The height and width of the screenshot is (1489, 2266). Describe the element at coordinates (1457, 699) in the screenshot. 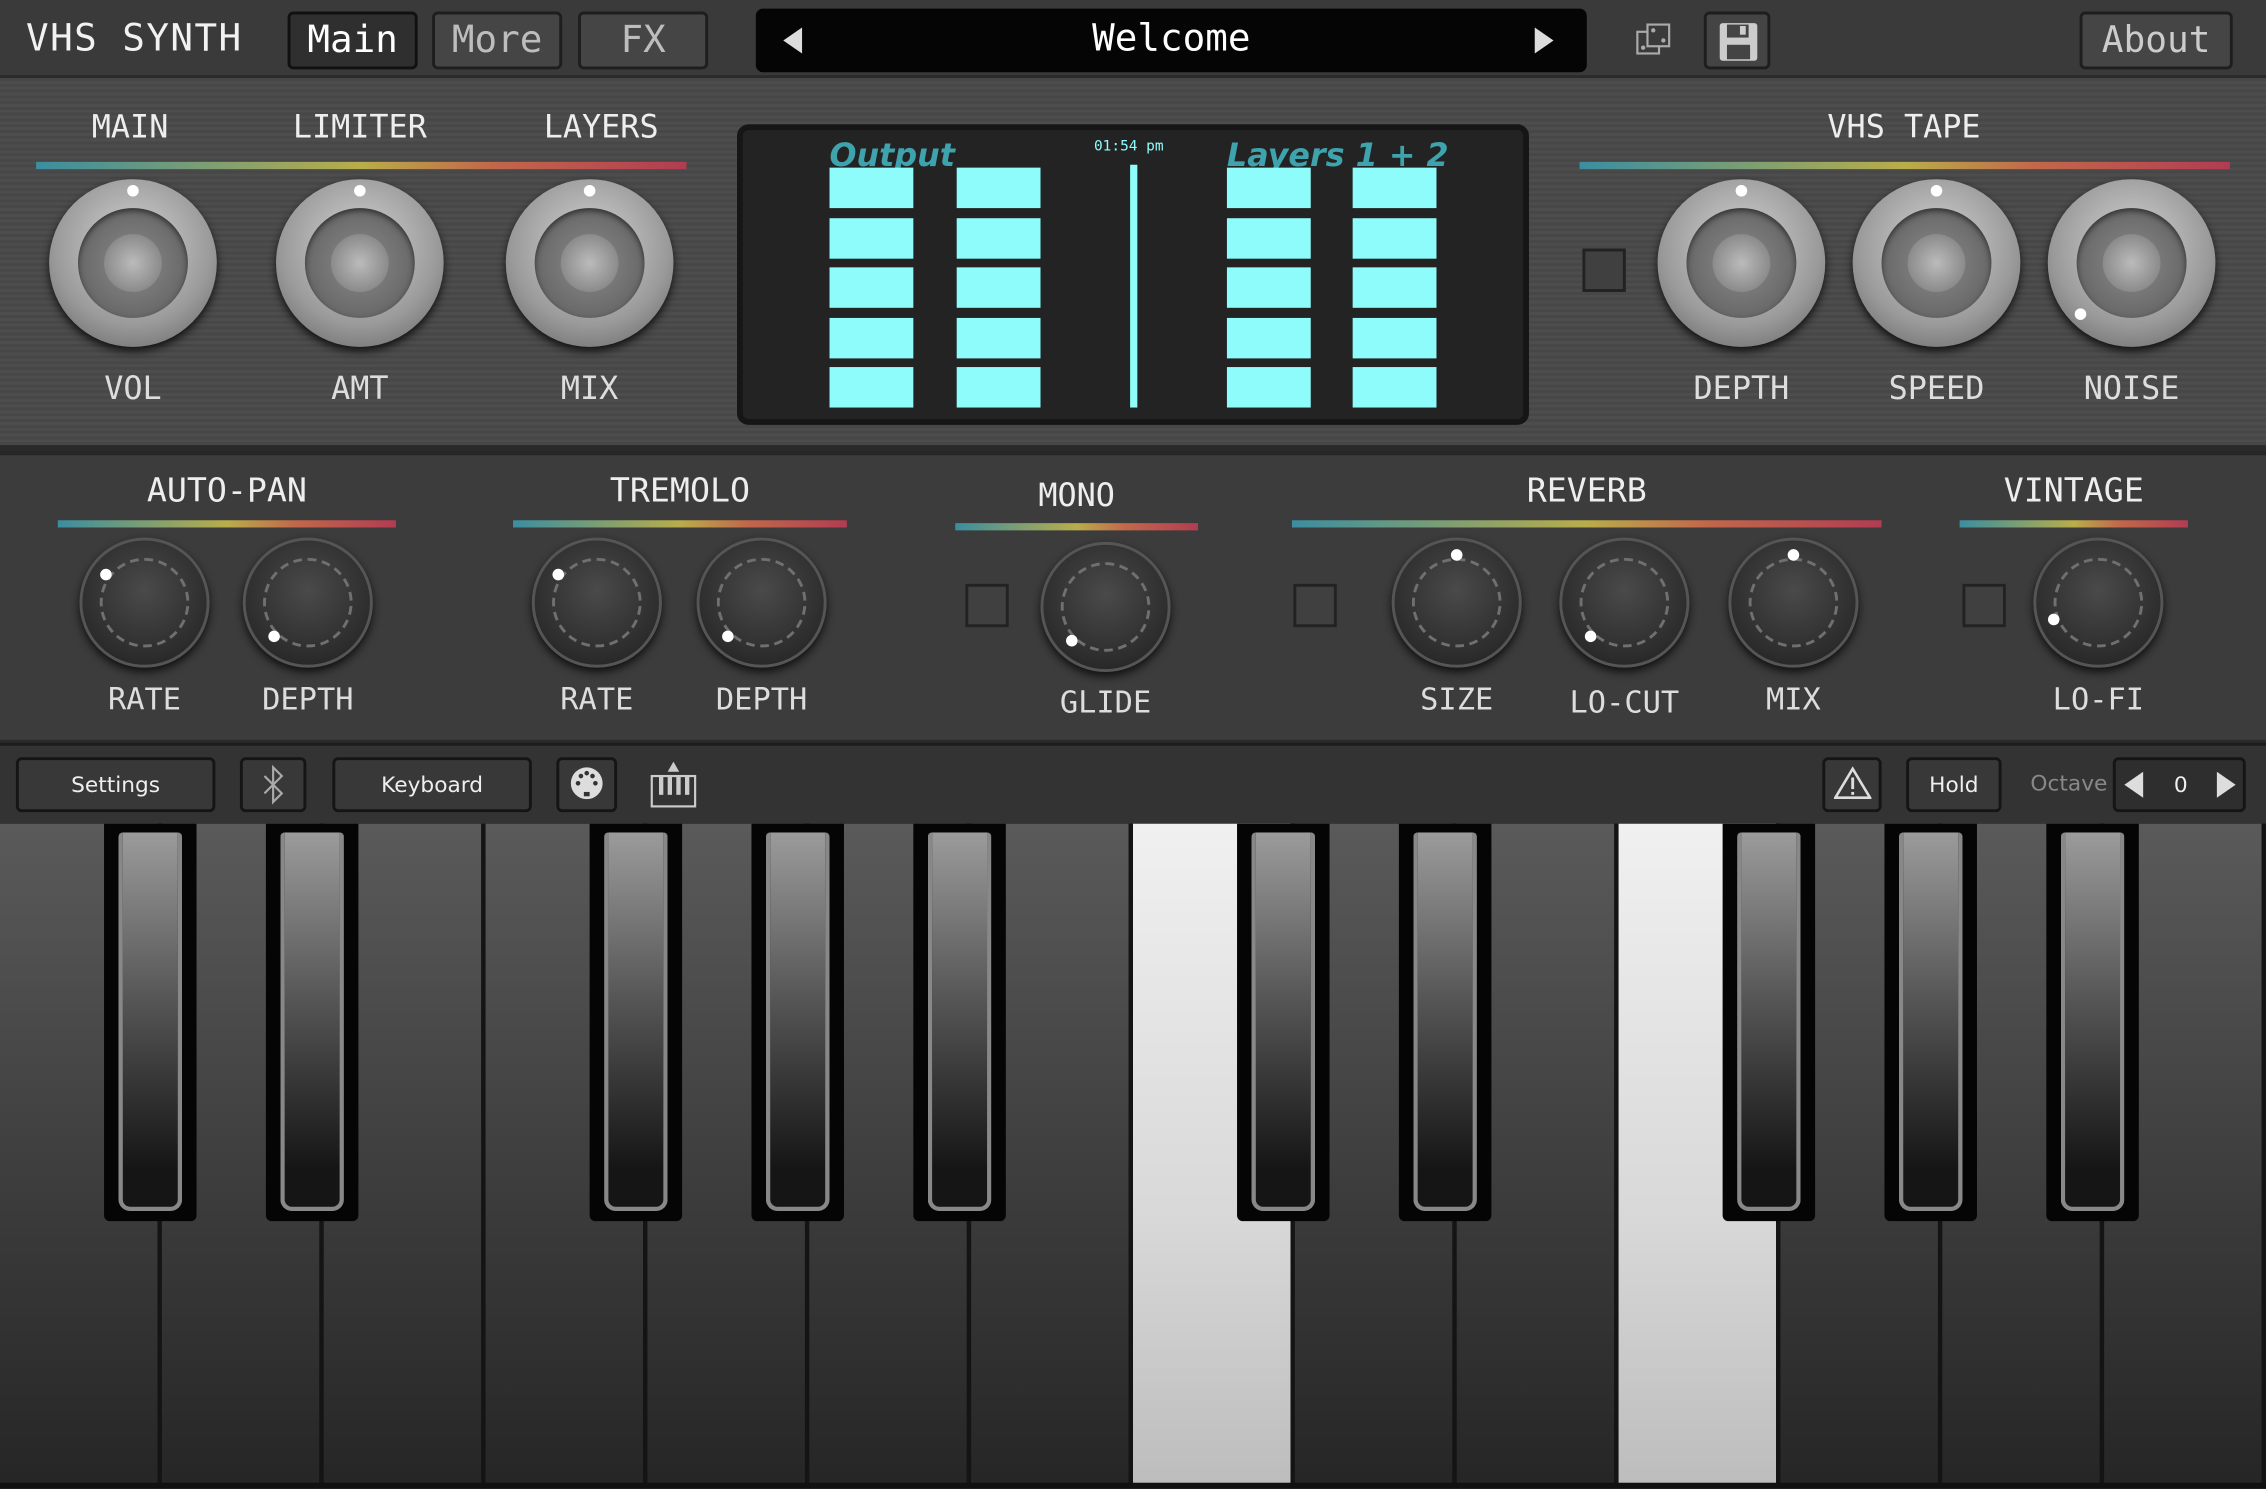

I see `knob-label: SIZE` at that location.